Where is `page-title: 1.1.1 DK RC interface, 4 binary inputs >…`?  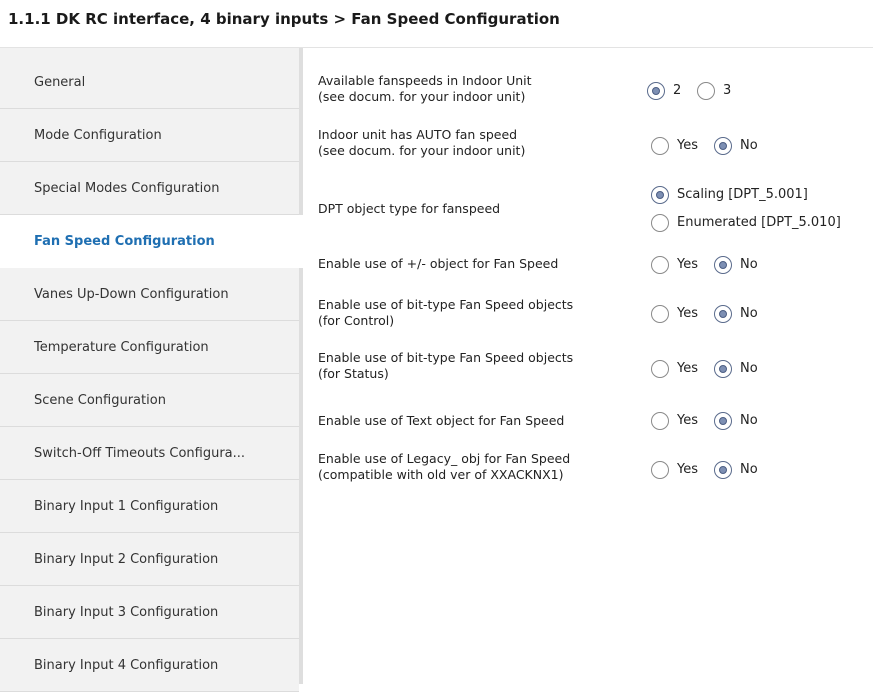
page-title: 1.1.1 DK RC interface, 4 binary inputs >… is located at coordinates (284, 19).